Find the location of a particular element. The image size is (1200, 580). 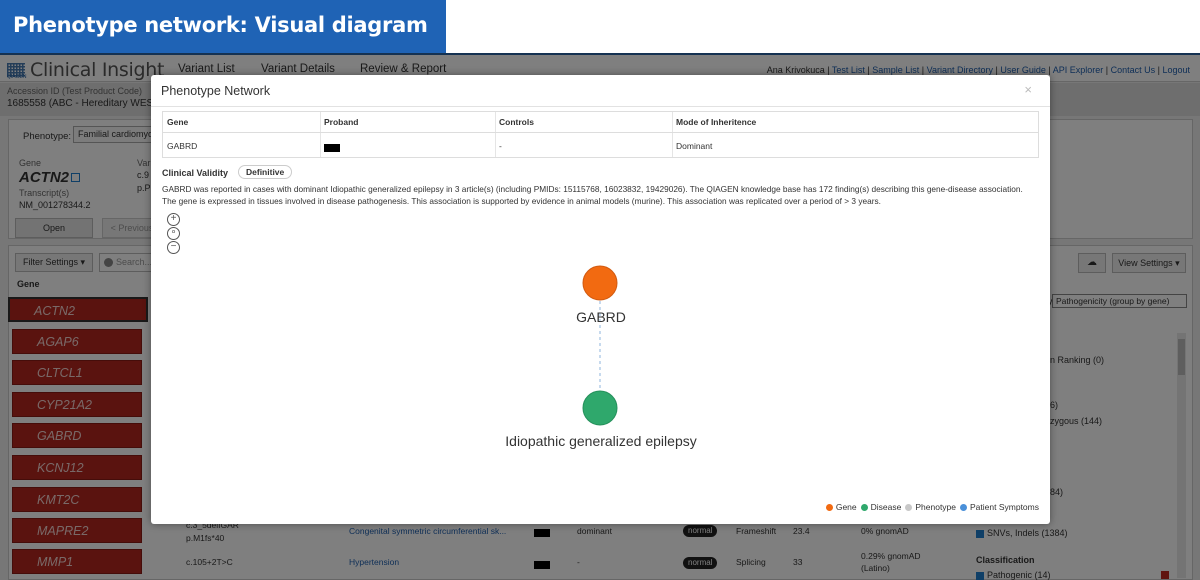

disease-node is located at coordinates (600, 408).